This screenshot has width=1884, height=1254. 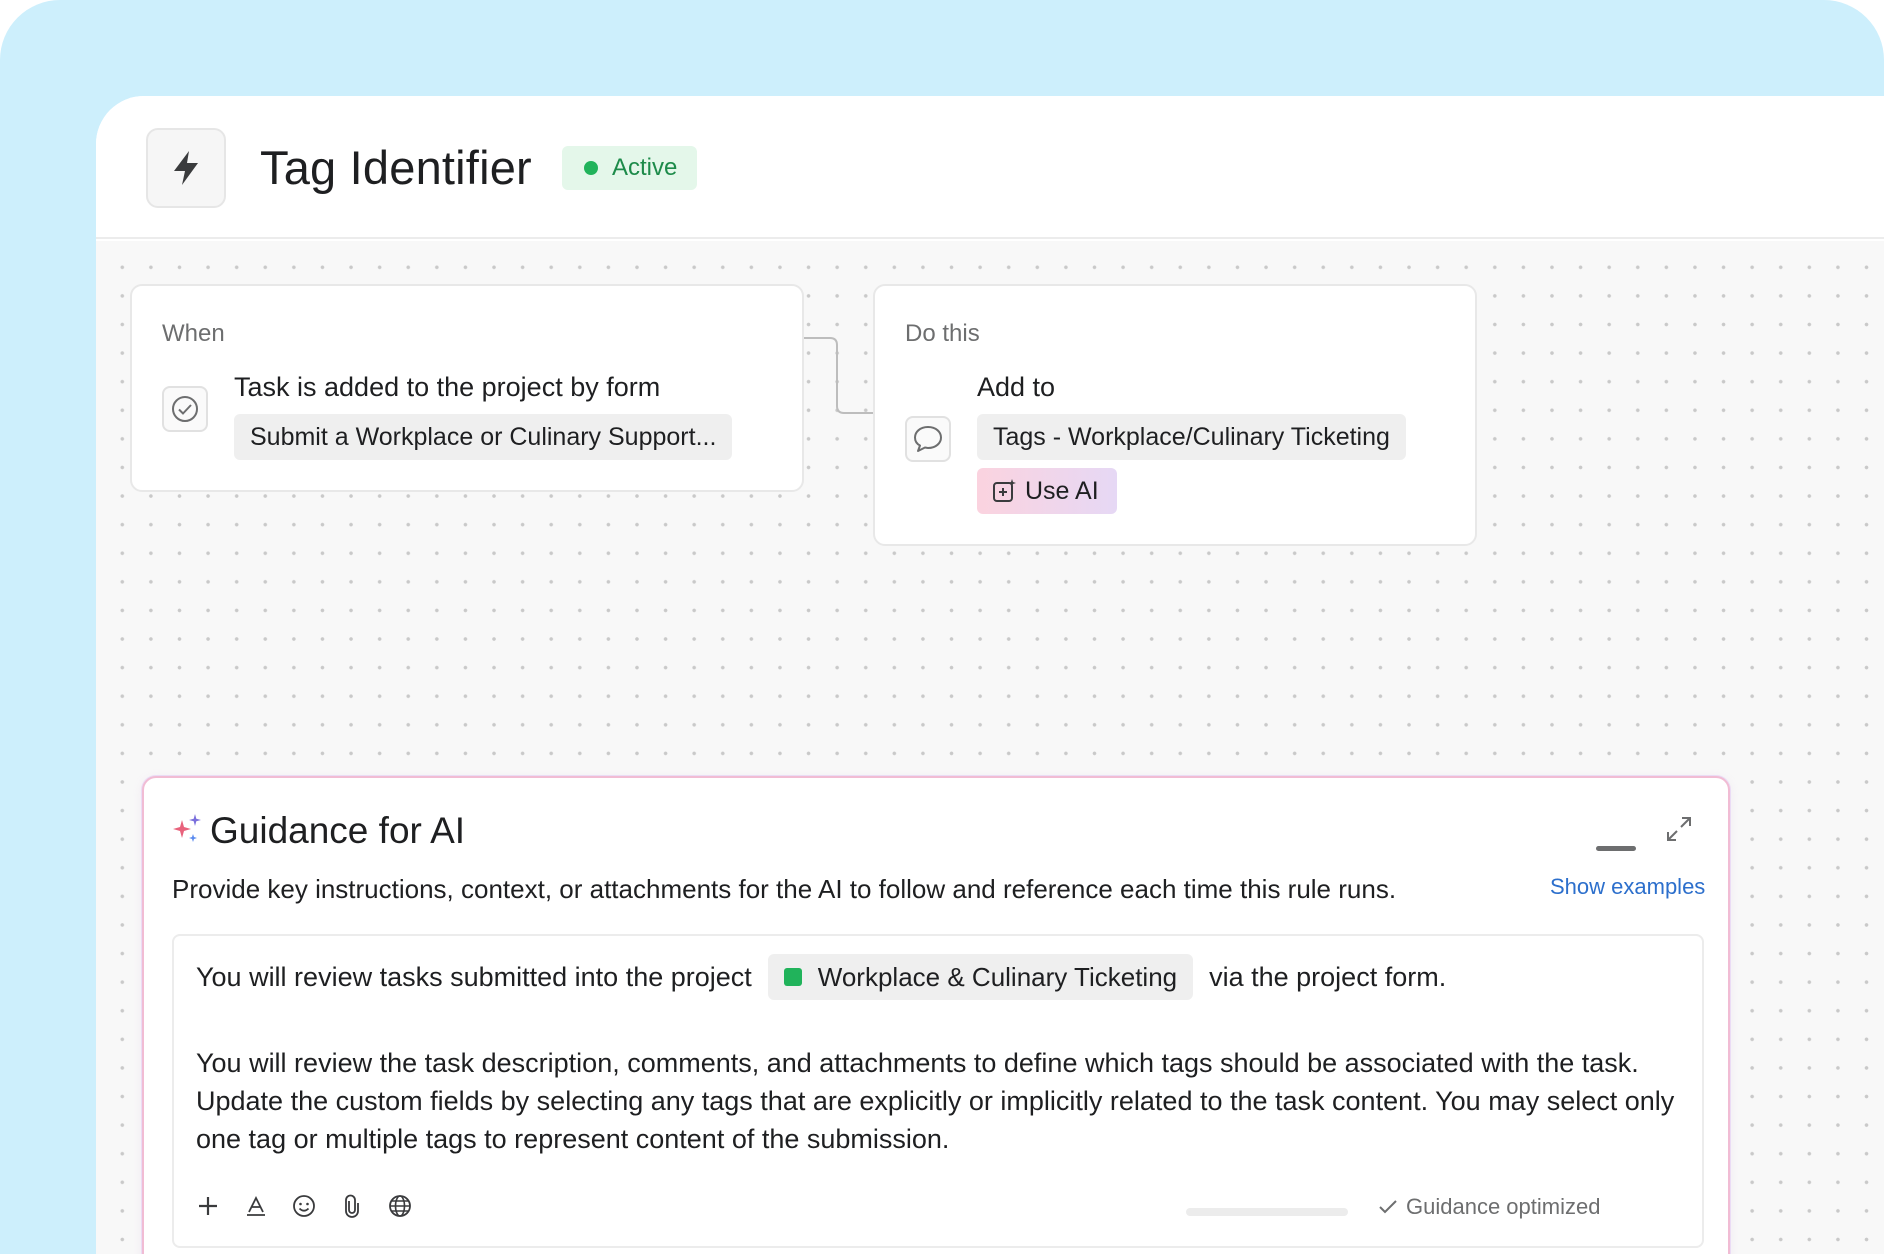 I want to click on status-dot-icon, so click(x=591, y=168).